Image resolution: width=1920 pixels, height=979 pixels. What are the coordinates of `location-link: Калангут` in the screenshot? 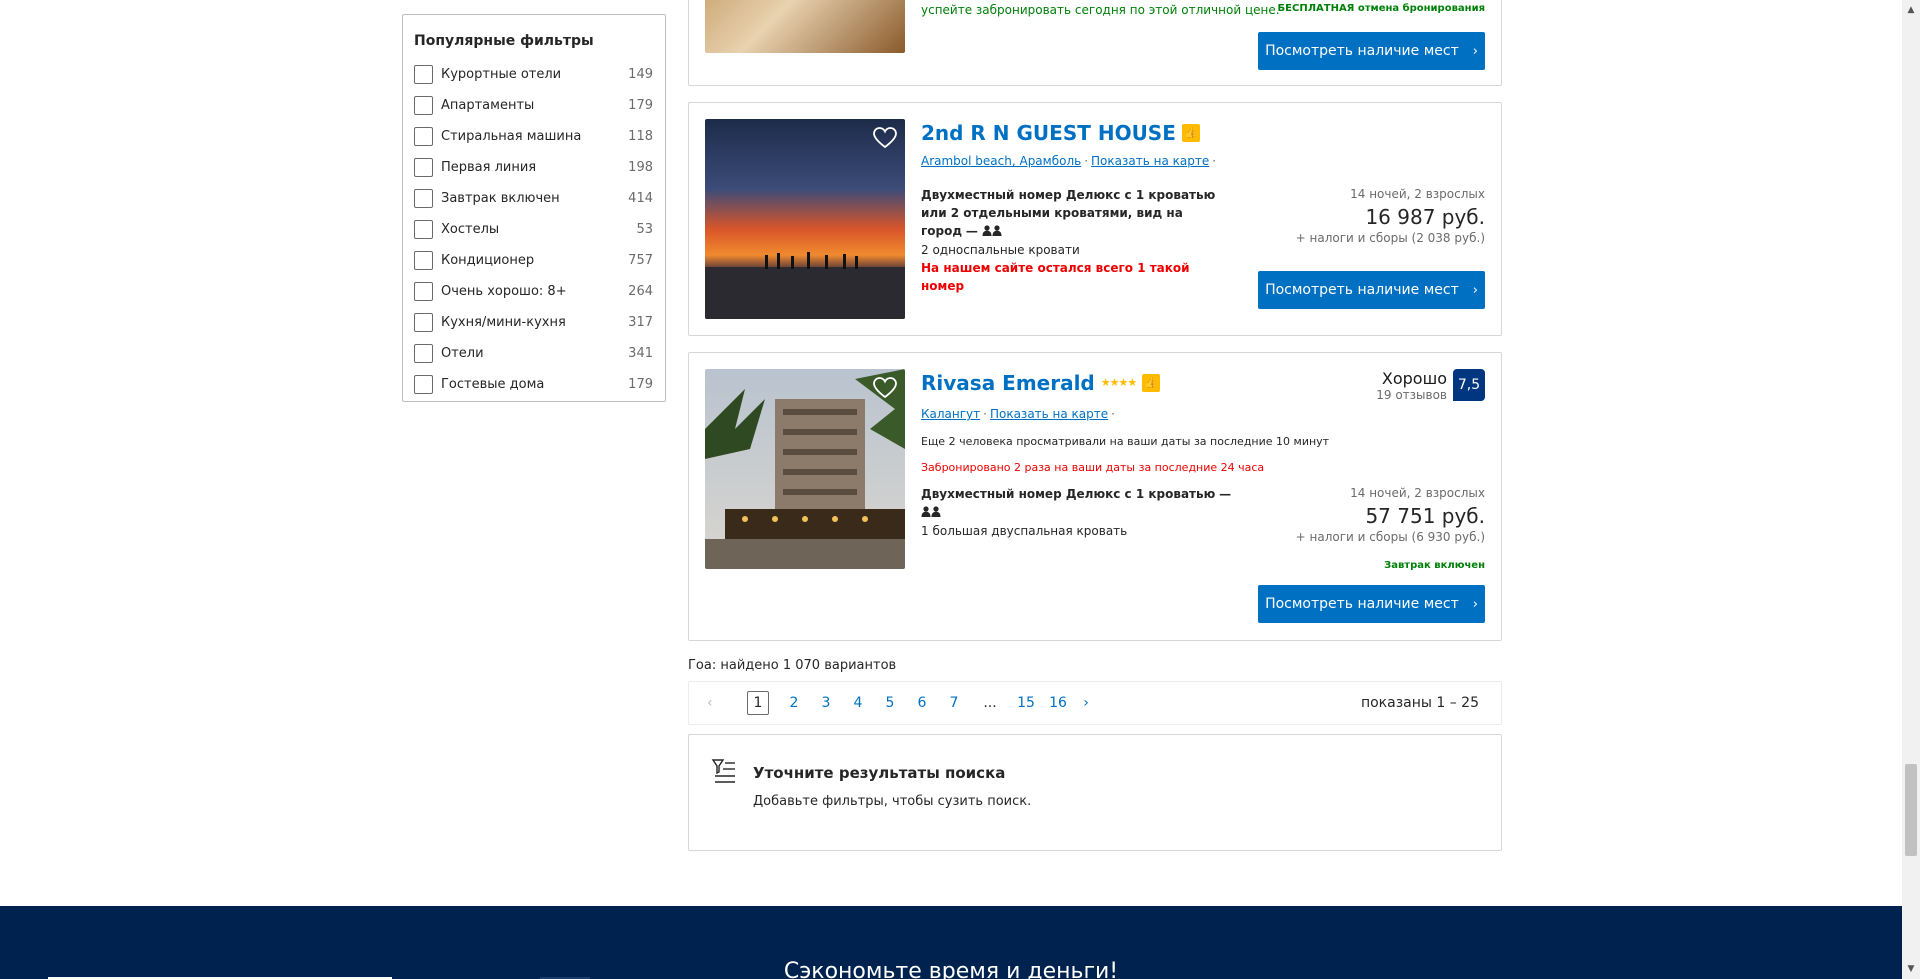 It's located at (950, 414).